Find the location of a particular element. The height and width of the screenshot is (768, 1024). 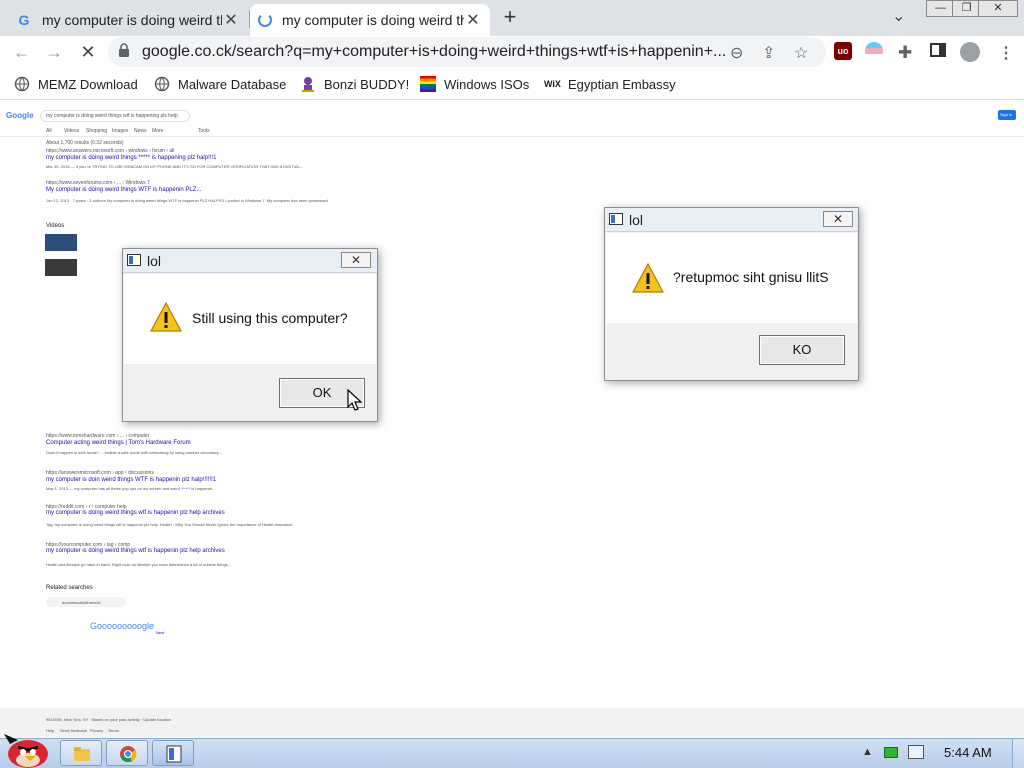

clock: 5:44 AM is located at coordinates (968, 752).